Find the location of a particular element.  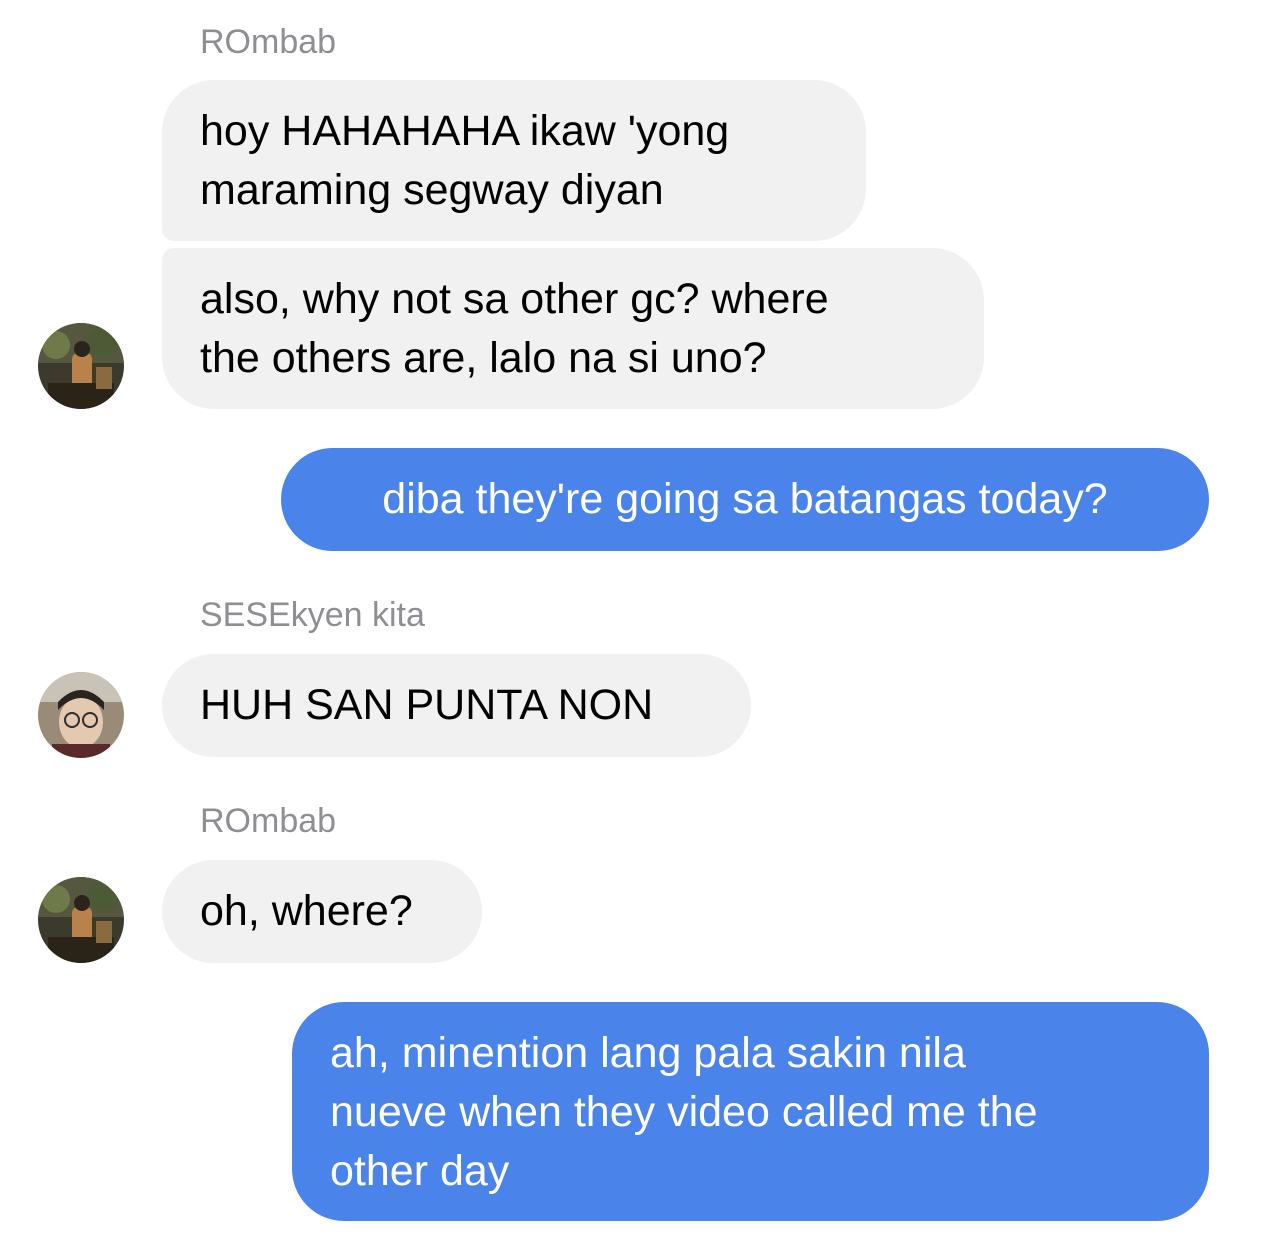

message-text-line: hoy HAHAHAHA ikaw 'yong is located at coordinates (465, 131).